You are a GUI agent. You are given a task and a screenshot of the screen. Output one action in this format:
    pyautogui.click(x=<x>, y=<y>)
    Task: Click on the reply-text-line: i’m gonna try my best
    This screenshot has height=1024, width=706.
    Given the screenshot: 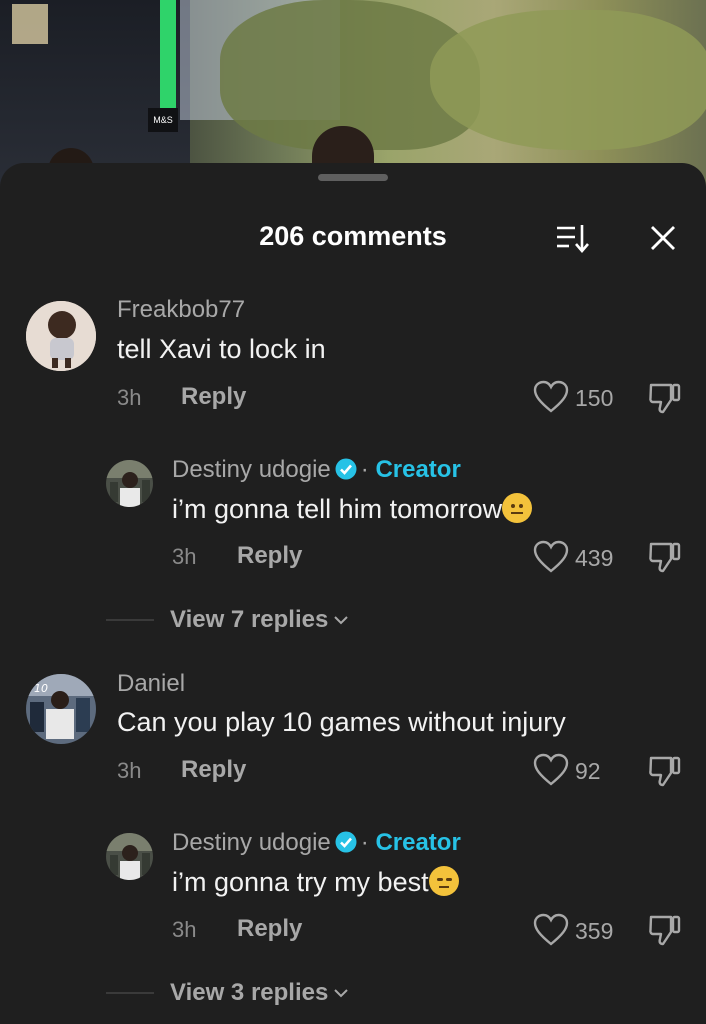 What is the action you would take?
    pyautogui.click(x=315, y=882)
    